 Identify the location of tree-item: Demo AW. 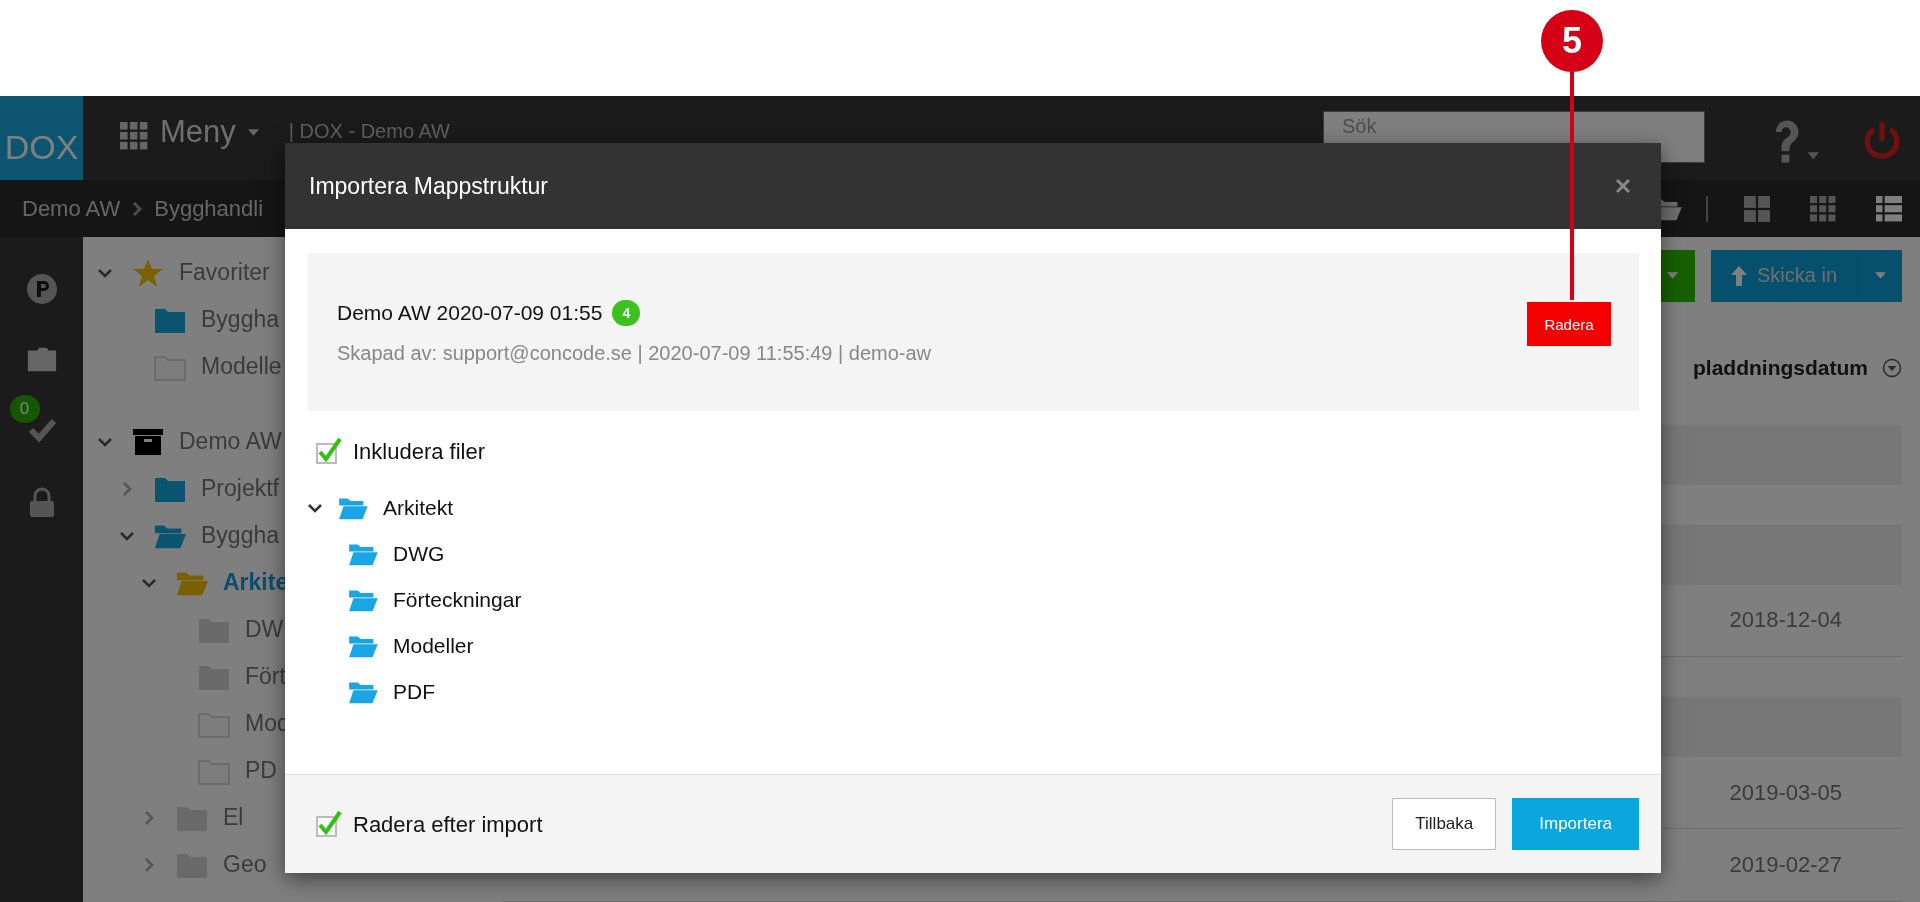
(230, 441).